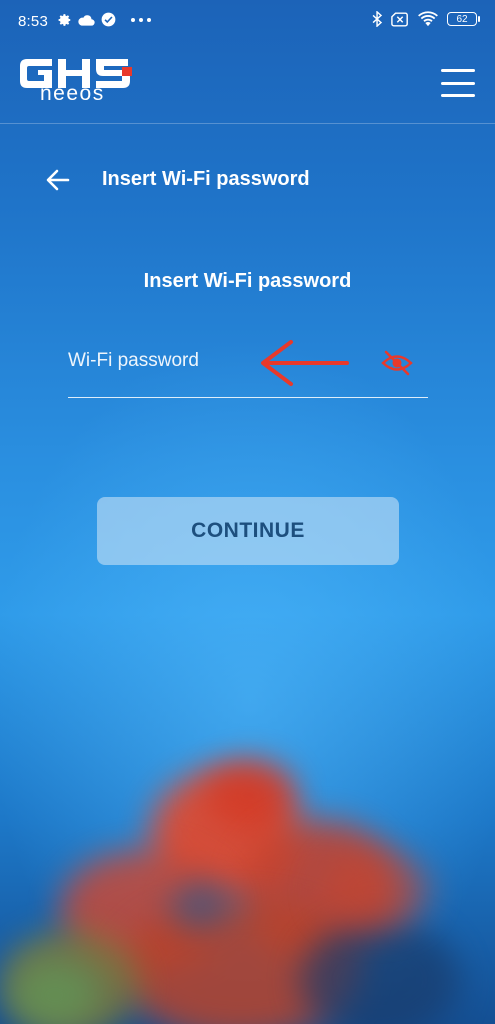 This screenshot has width=495, height=1024. What do you see at coordinates (248, 531) in the screenshot?
I see `continue-button: CONTINUE` at bounding box center [248, 531].